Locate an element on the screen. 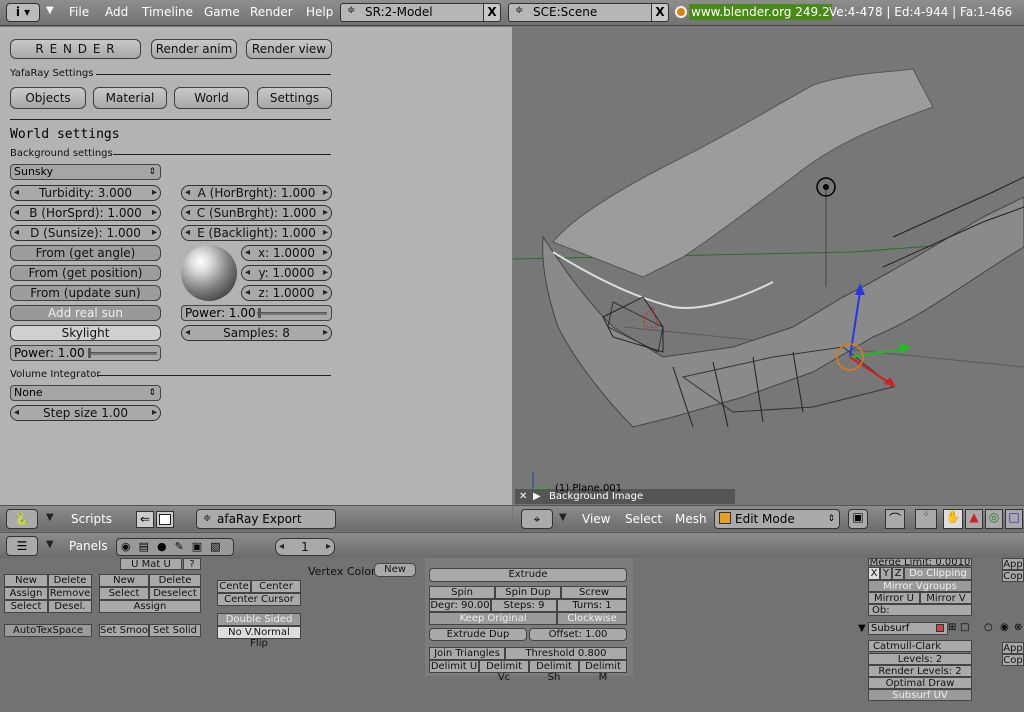 Image resolution: width=1024 pixels, height=712 pixels. vgroup-select-button: Select is located at coordinates (26, 606).